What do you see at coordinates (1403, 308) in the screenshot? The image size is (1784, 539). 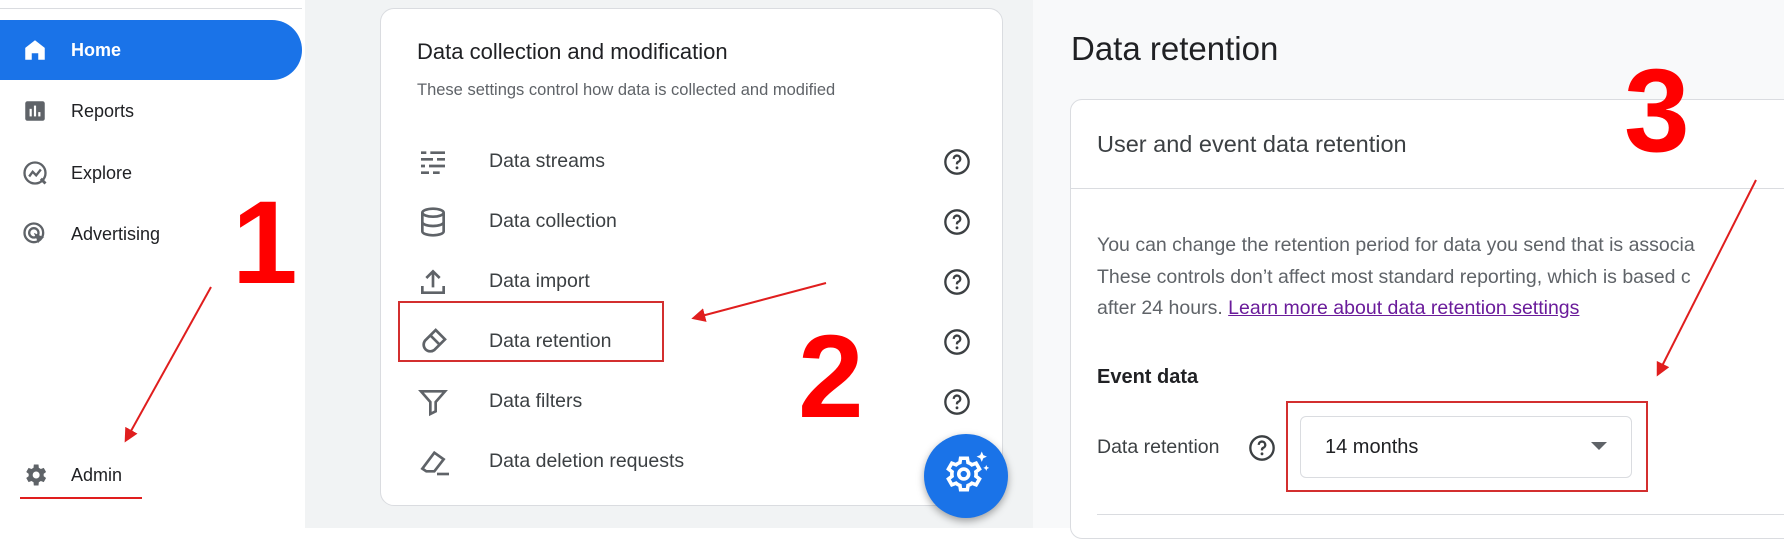 I see `learn-more-link: Learn more about data retention settings` at bounding box center [1403, 308].